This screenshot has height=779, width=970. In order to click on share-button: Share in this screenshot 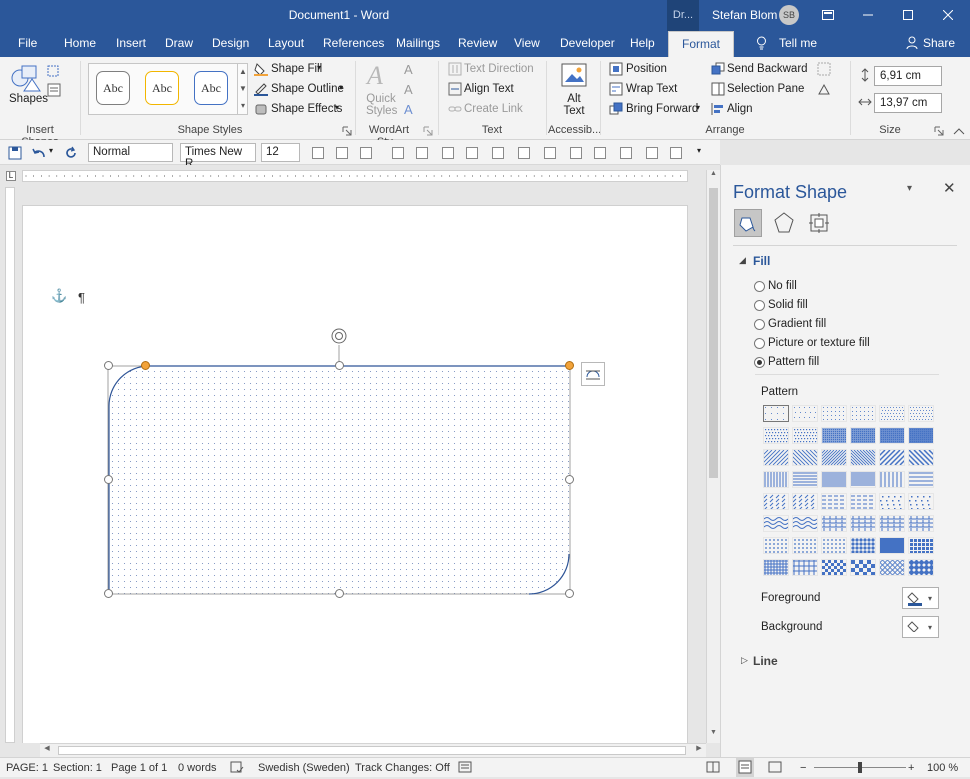, I will do `click(939, 43)`.